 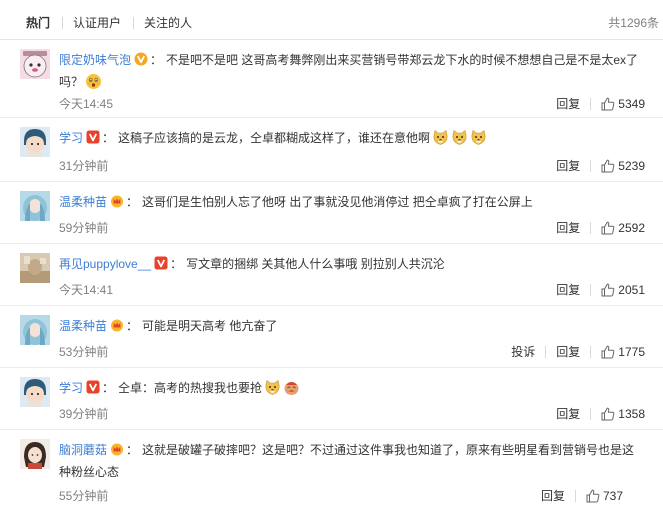 What do you see at coordinates (274, 138) in the screenshot?
I see `comment-text: 这稿子应该搞的是云龙，仝卓都糊成这样了，谁还在意他啊` at bounding box center [274, 138].